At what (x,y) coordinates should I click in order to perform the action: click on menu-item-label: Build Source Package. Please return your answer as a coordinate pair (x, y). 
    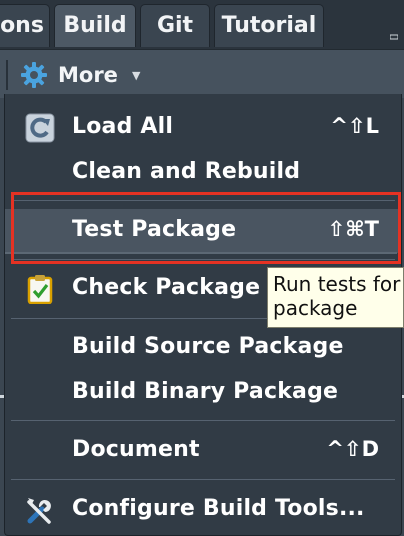
    Looking at the image, I should click on (208, 346).